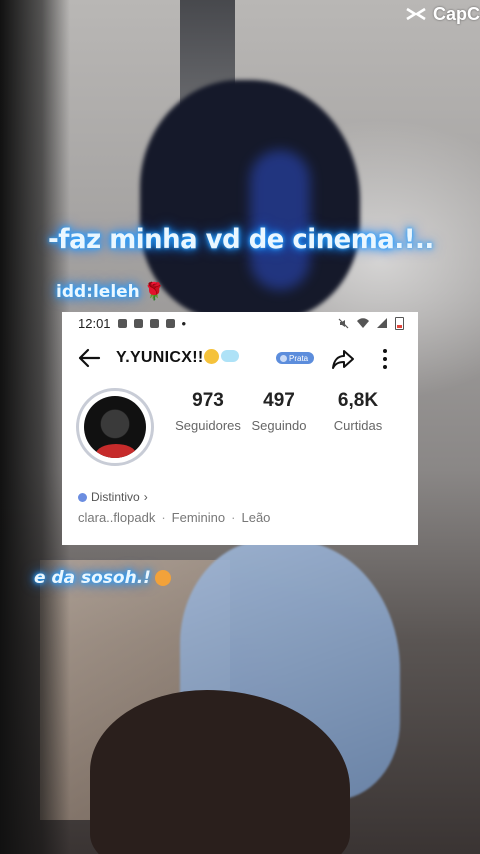 The image size is (480, 854). What do you see at coordinates (279, 400) in the screenshot?
I see `stat-value: 497` at bounding box center [279, 400].